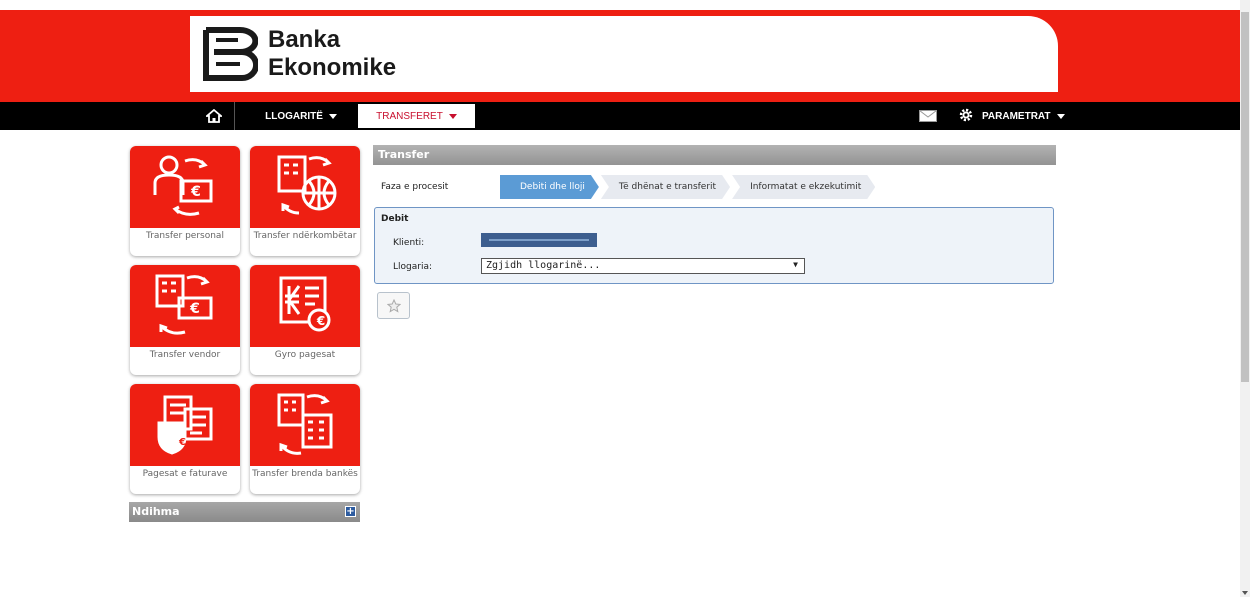 Image resolution: width=1250 pixels, height=597 pixels. What do you see at coordinates (294, 116) in the screenshot?
I see `nav-llogarite-label: LLOGARITË` at bounding box center [294, 116].